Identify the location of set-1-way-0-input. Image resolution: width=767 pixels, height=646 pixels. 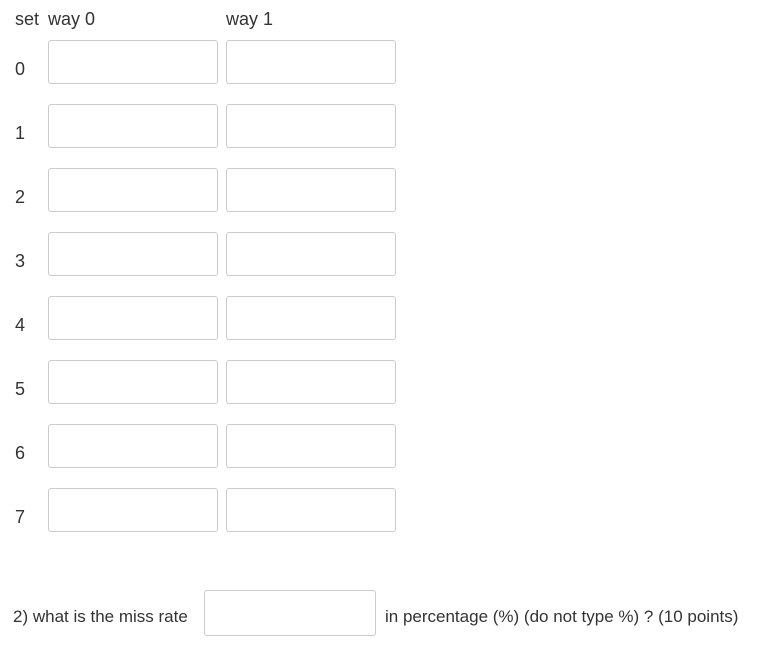
(133, 126).